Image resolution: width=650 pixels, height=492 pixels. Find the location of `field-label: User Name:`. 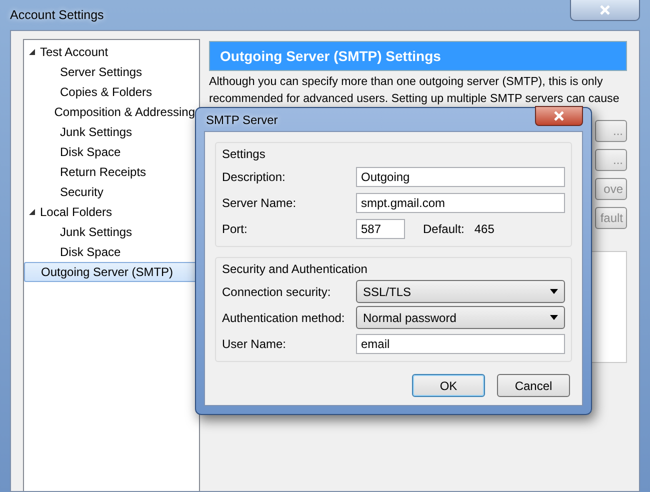

field-label: User Name: is located at coordinates (255, 343).